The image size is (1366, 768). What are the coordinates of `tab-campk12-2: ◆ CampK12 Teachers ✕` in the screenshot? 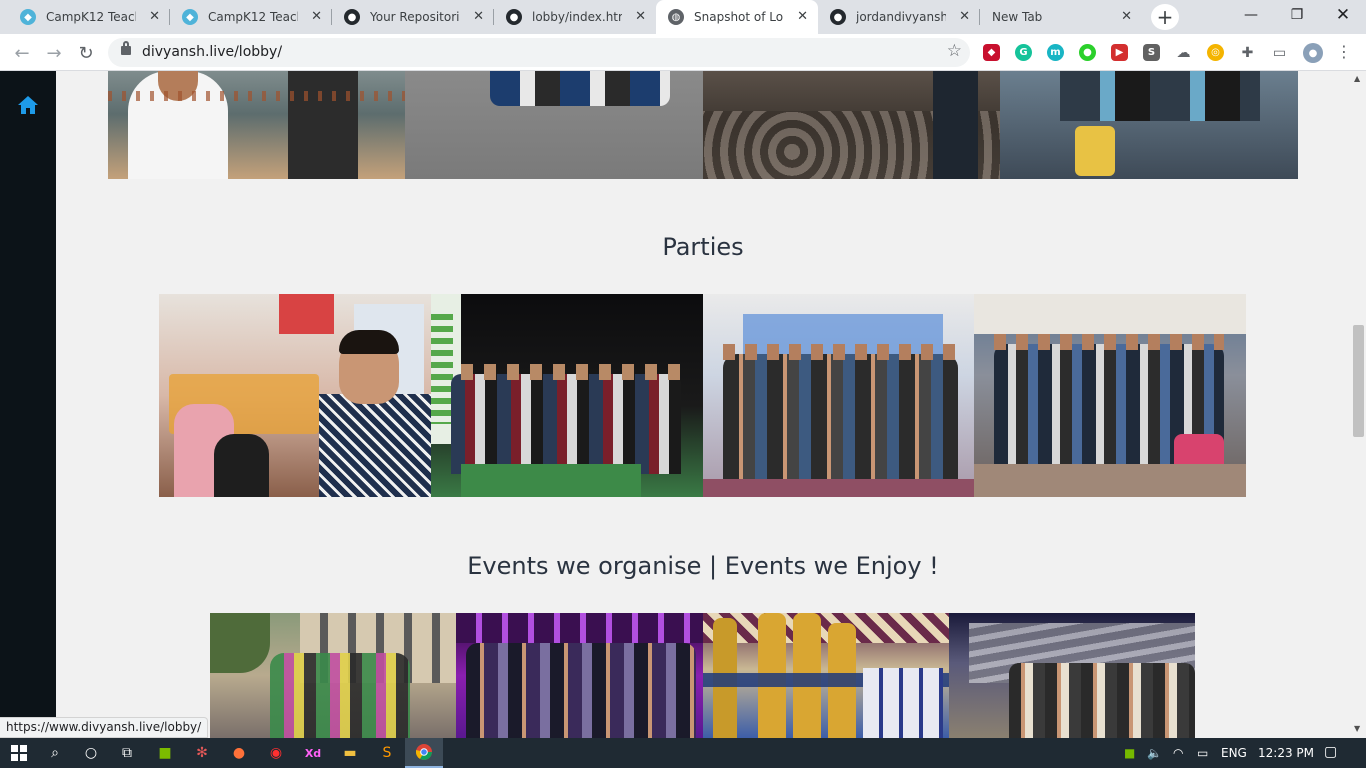 It's located at (251, 17).